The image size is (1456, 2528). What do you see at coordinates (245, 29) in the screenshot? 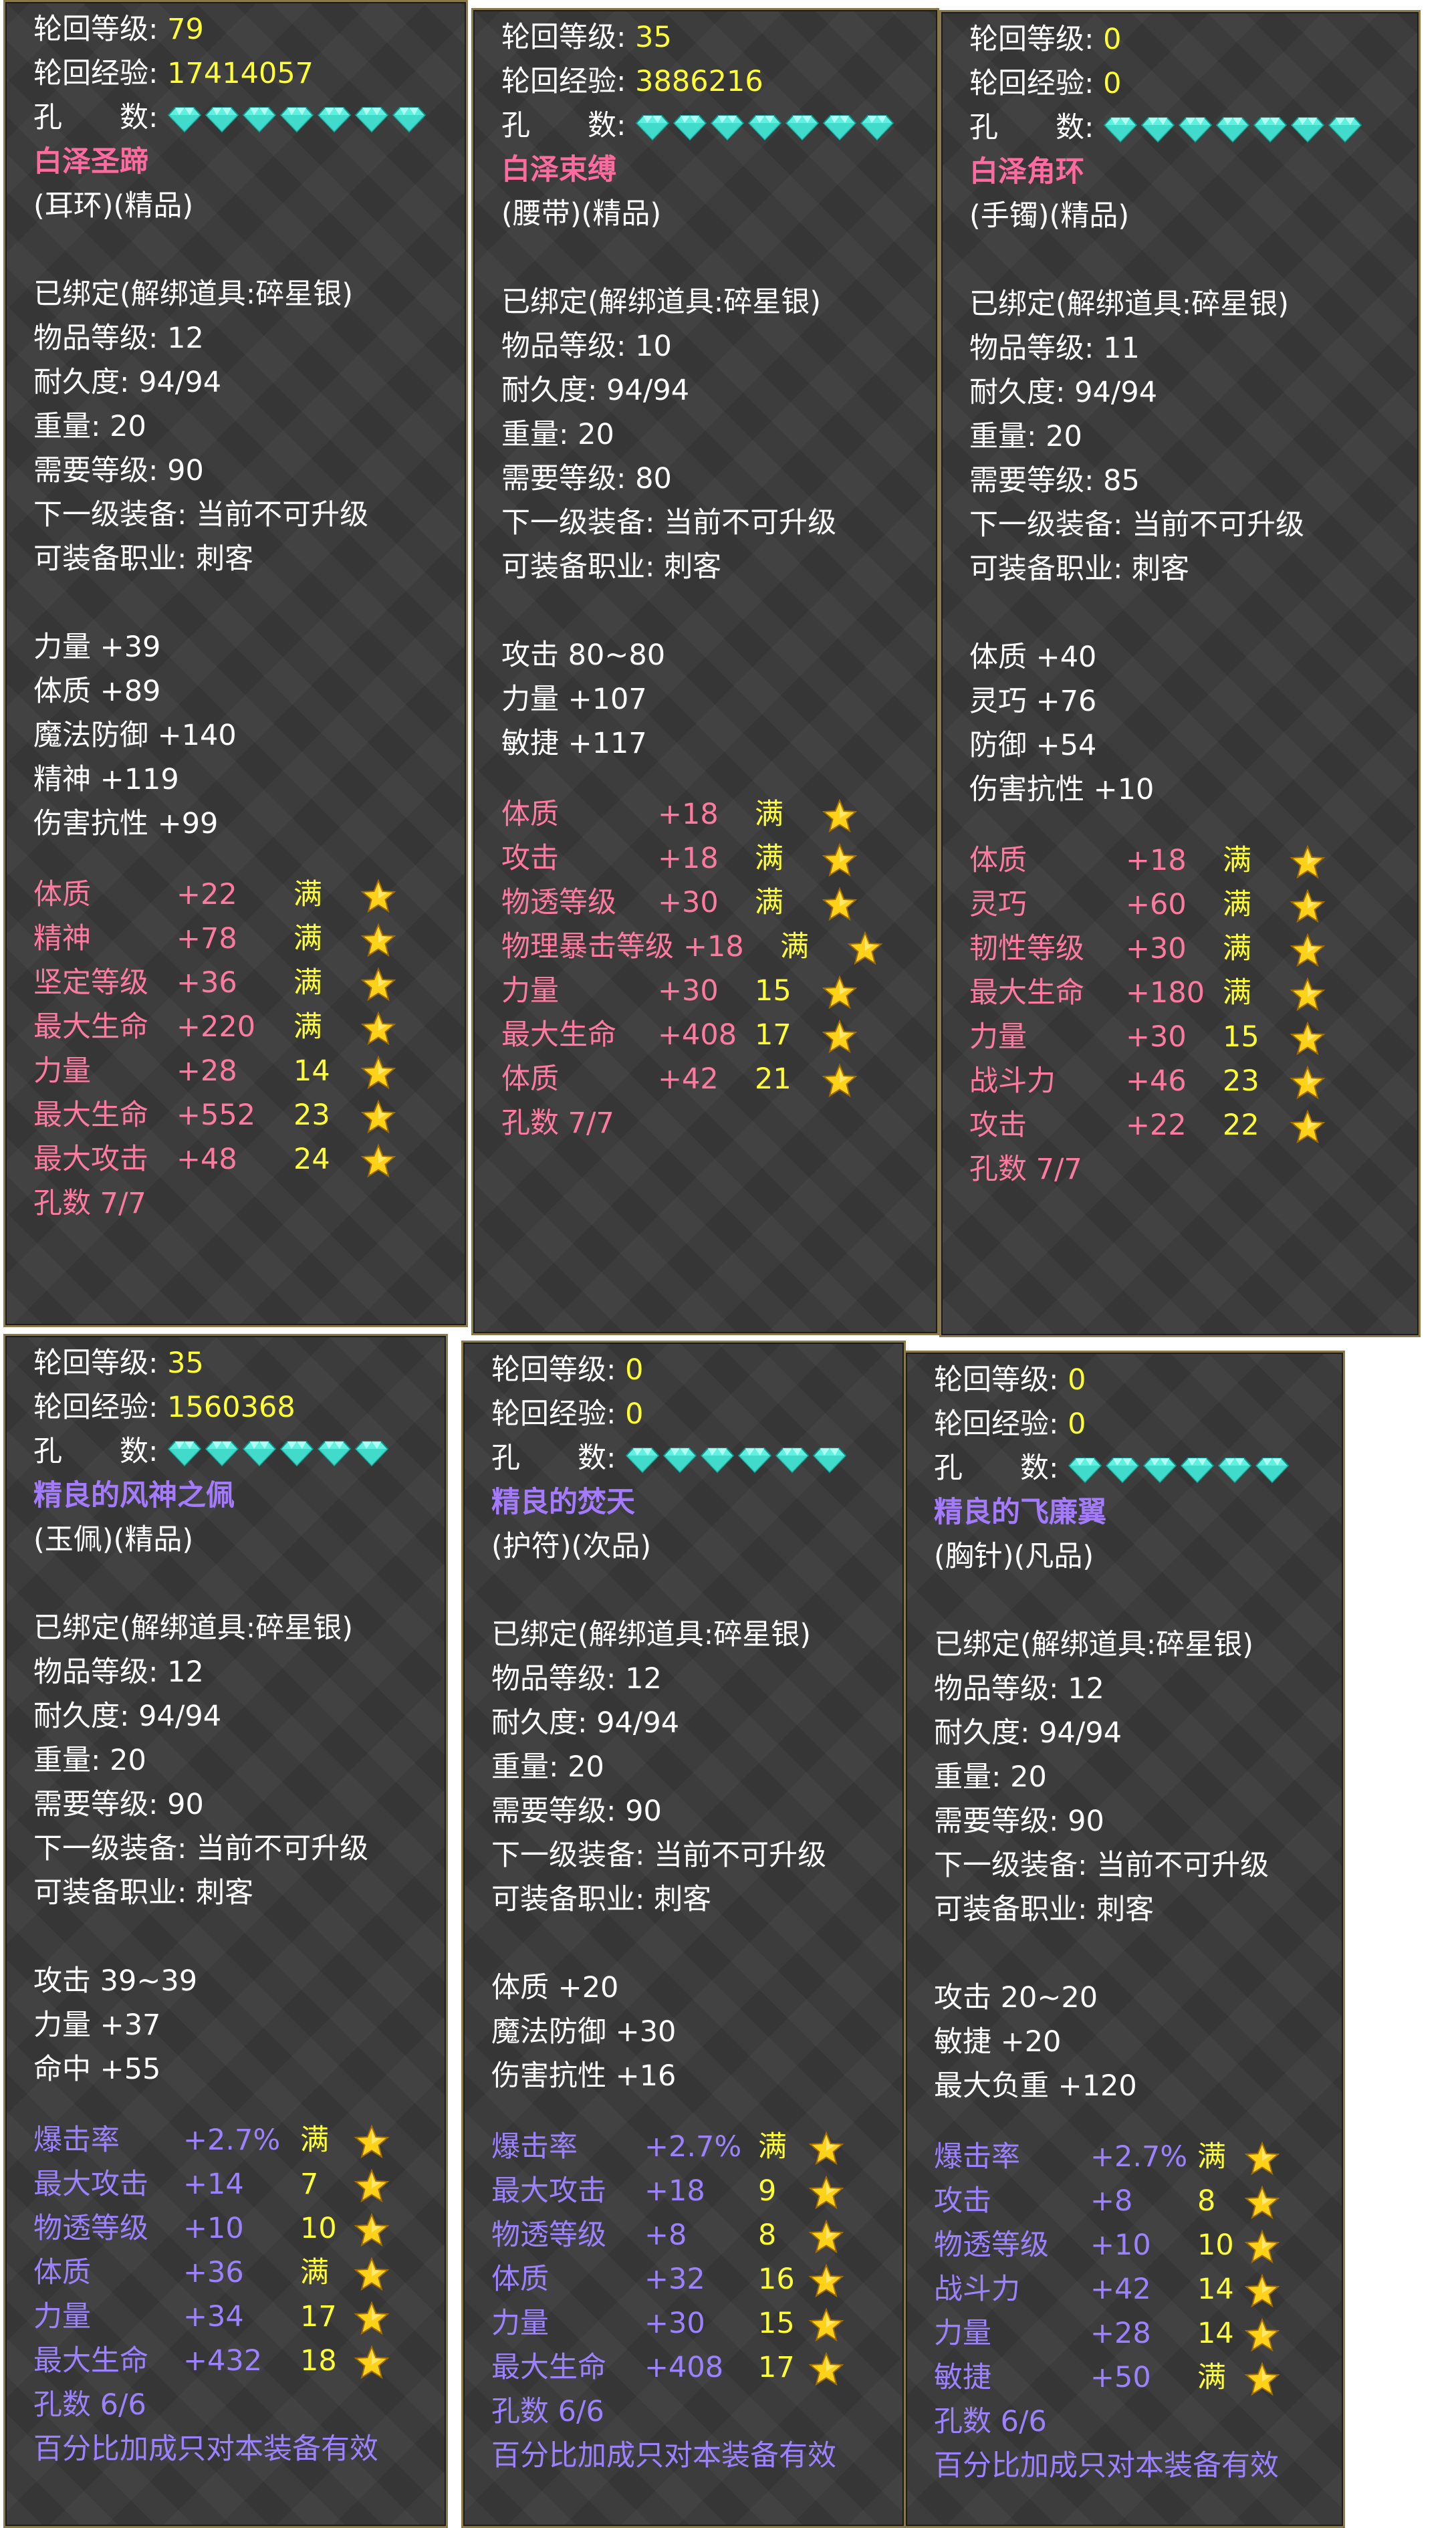
I see `reinc-level-row: 轮回等级: 79` at bounding box center [245, 29].